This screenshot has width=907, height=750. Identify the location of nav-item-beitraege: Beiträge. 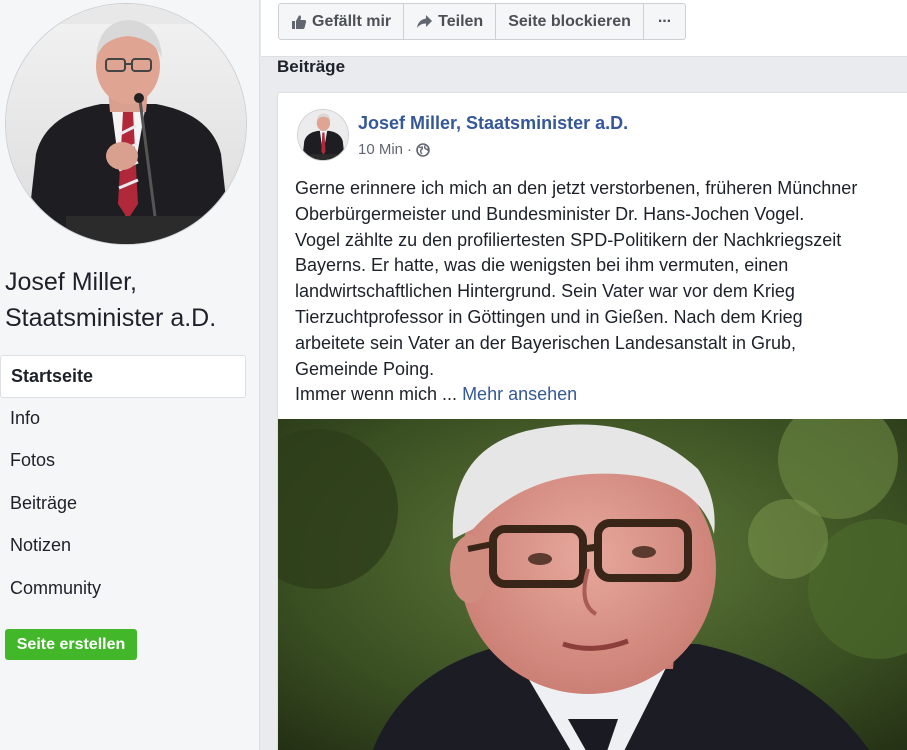
(123, 504).